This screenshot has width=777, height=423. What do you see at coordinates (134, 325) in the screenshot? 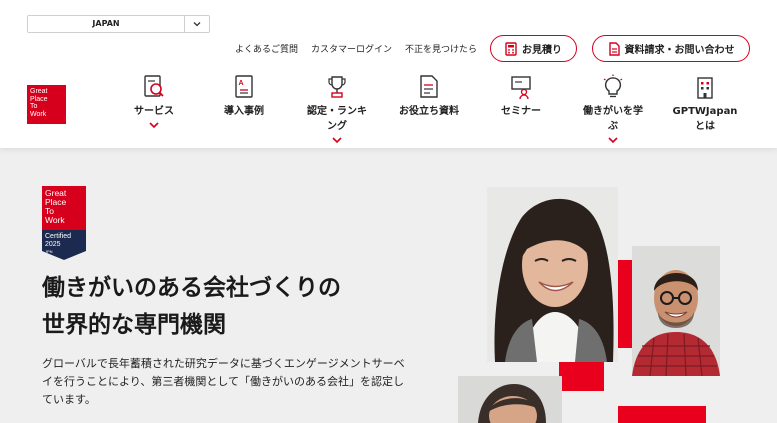
I see `headline-line: 世界的な専門機関` at bounding box center [134, 325].